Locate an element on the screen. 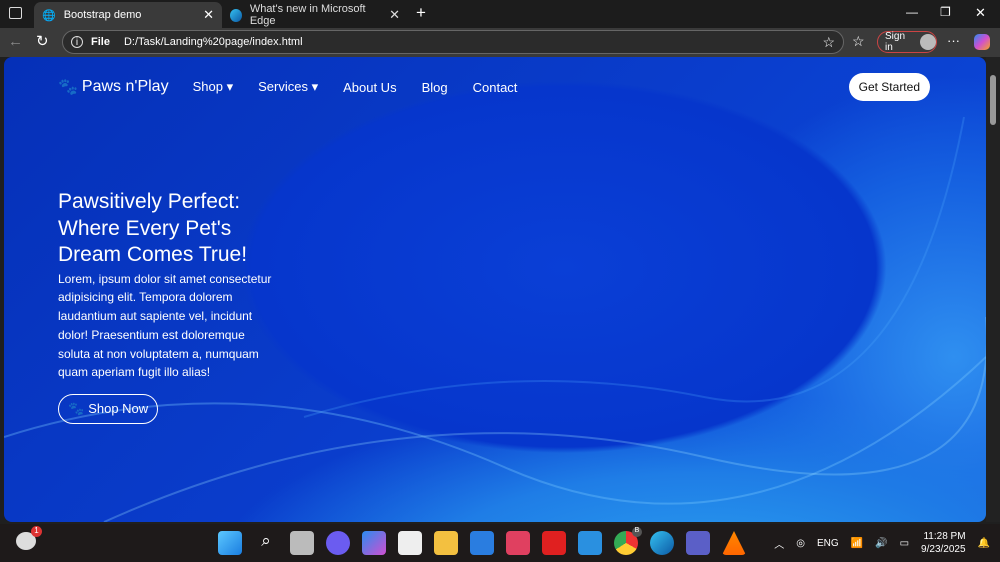 Image resolution: width=1000 pixels, height=562 pixels. nav-contact: Contact is located at coordinates (495, 87).